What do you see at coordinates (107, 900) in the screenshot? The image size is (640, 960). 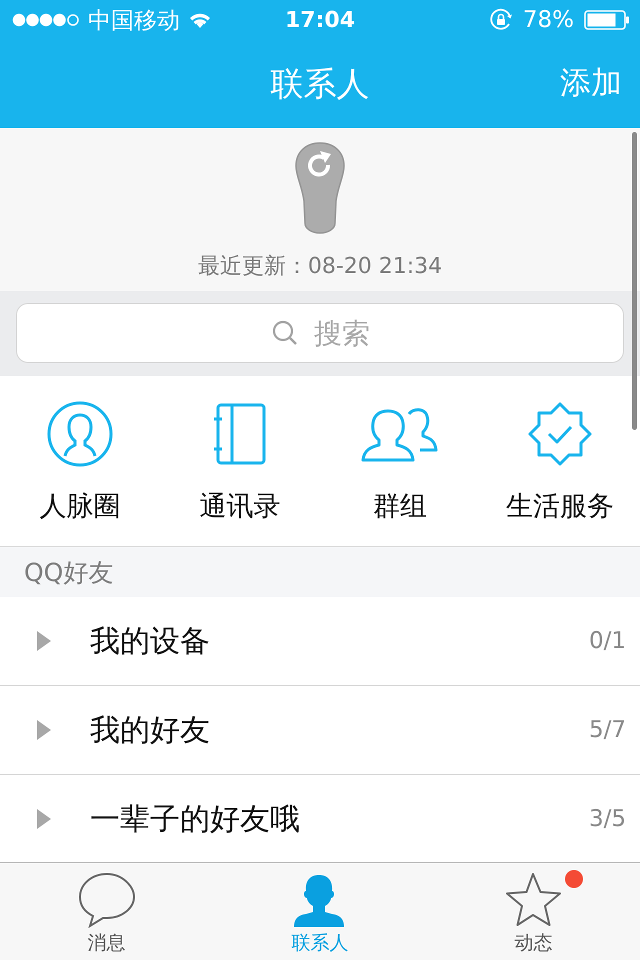 I see `chat-bubble-icon` at bounding box center [107, 900].